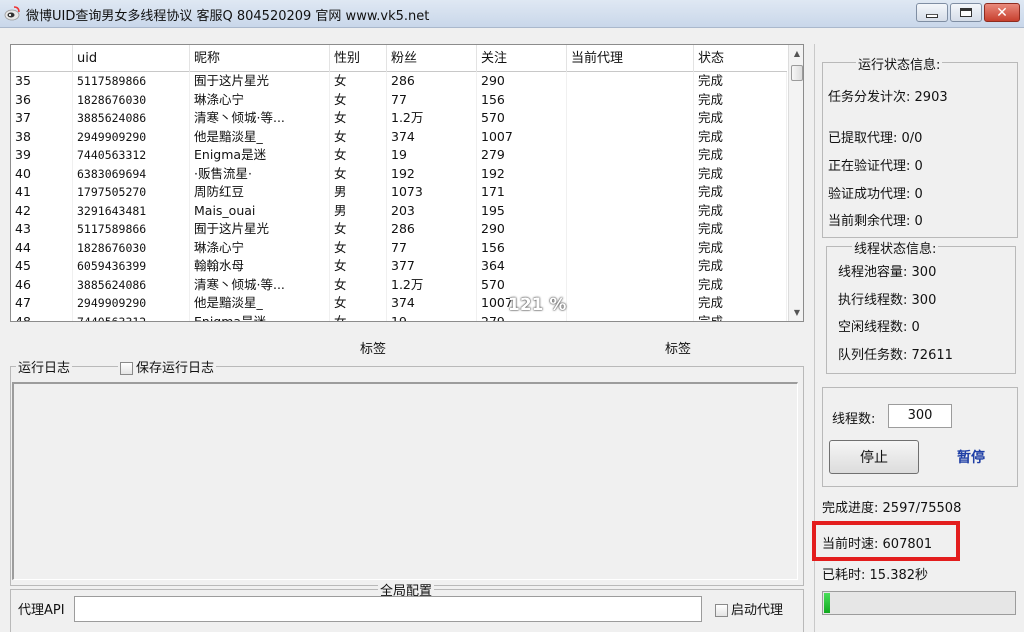  What do you see at coordinates (399, 136) in the screenshot?
I see `table-row: 38 2949909290 他是黯淡星_ 女 374 1007 完成` at bounding box center [399, 136].